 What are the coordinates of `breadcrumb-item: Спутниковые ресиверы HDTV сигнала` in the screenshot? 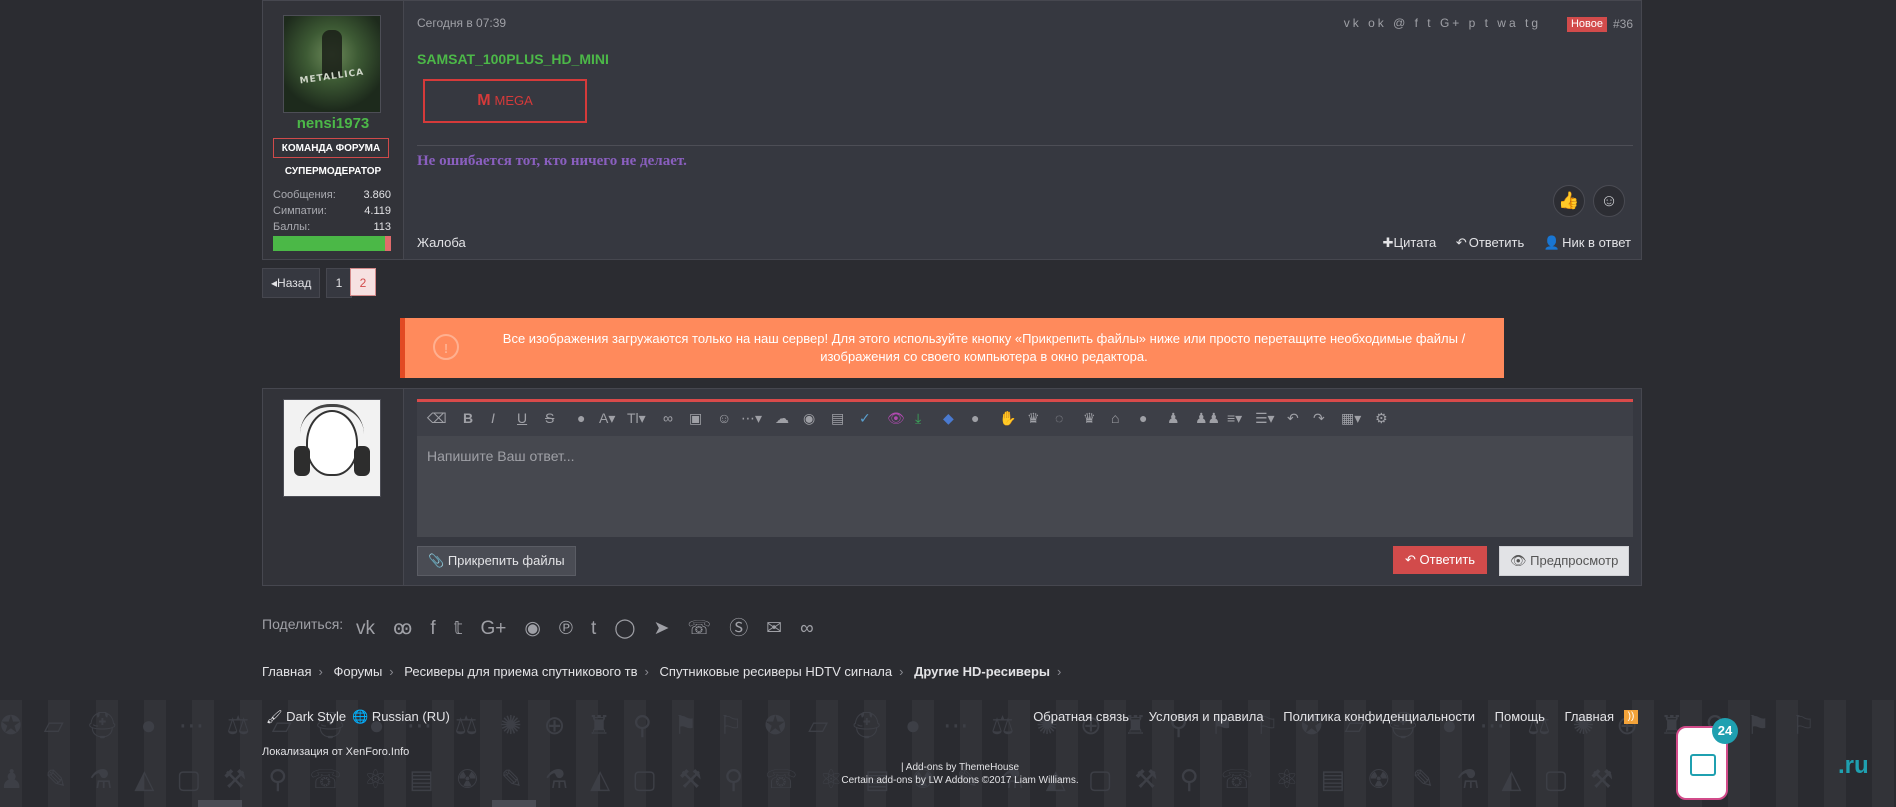 It's located at (776, 671).